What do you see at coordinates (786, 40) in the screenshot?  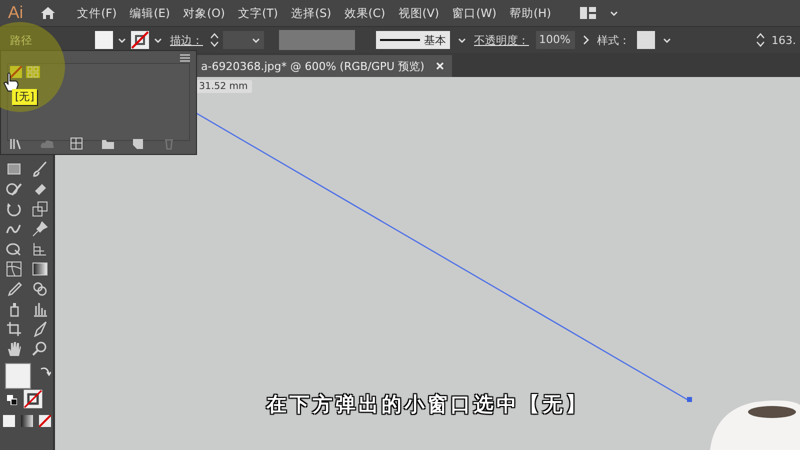 I see `size-value: 163.` at bounding box center [786, 40].